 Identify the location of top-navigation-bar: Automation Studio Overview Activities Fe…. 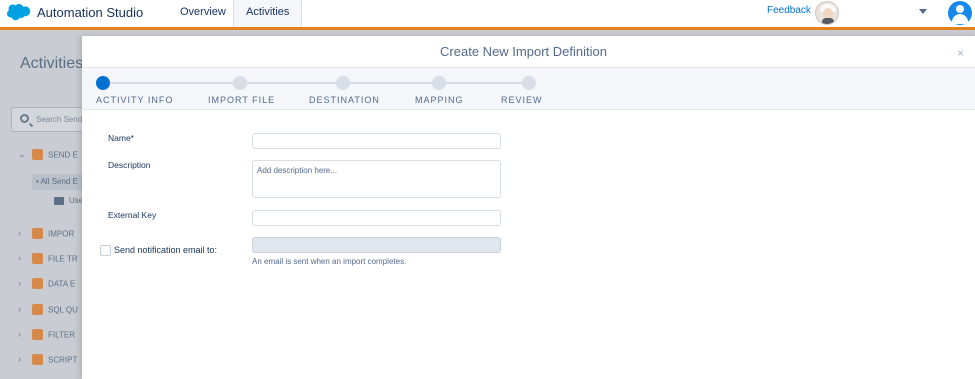
(487, 15).